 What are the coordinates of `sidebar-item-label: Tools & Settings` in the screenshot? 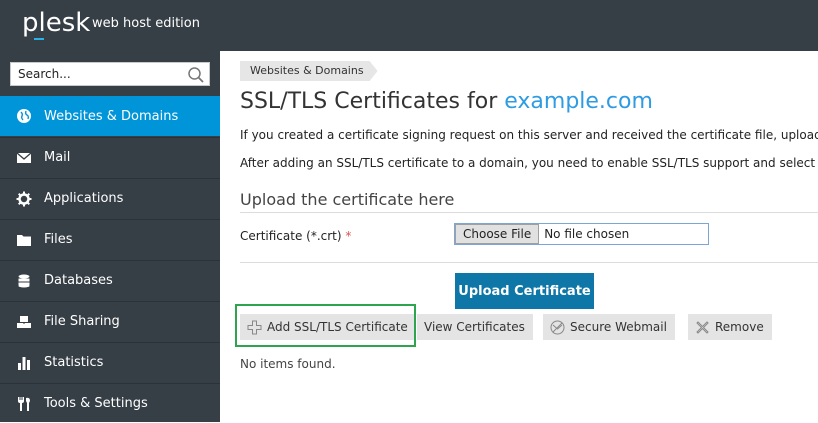 It's located at (96, 403).